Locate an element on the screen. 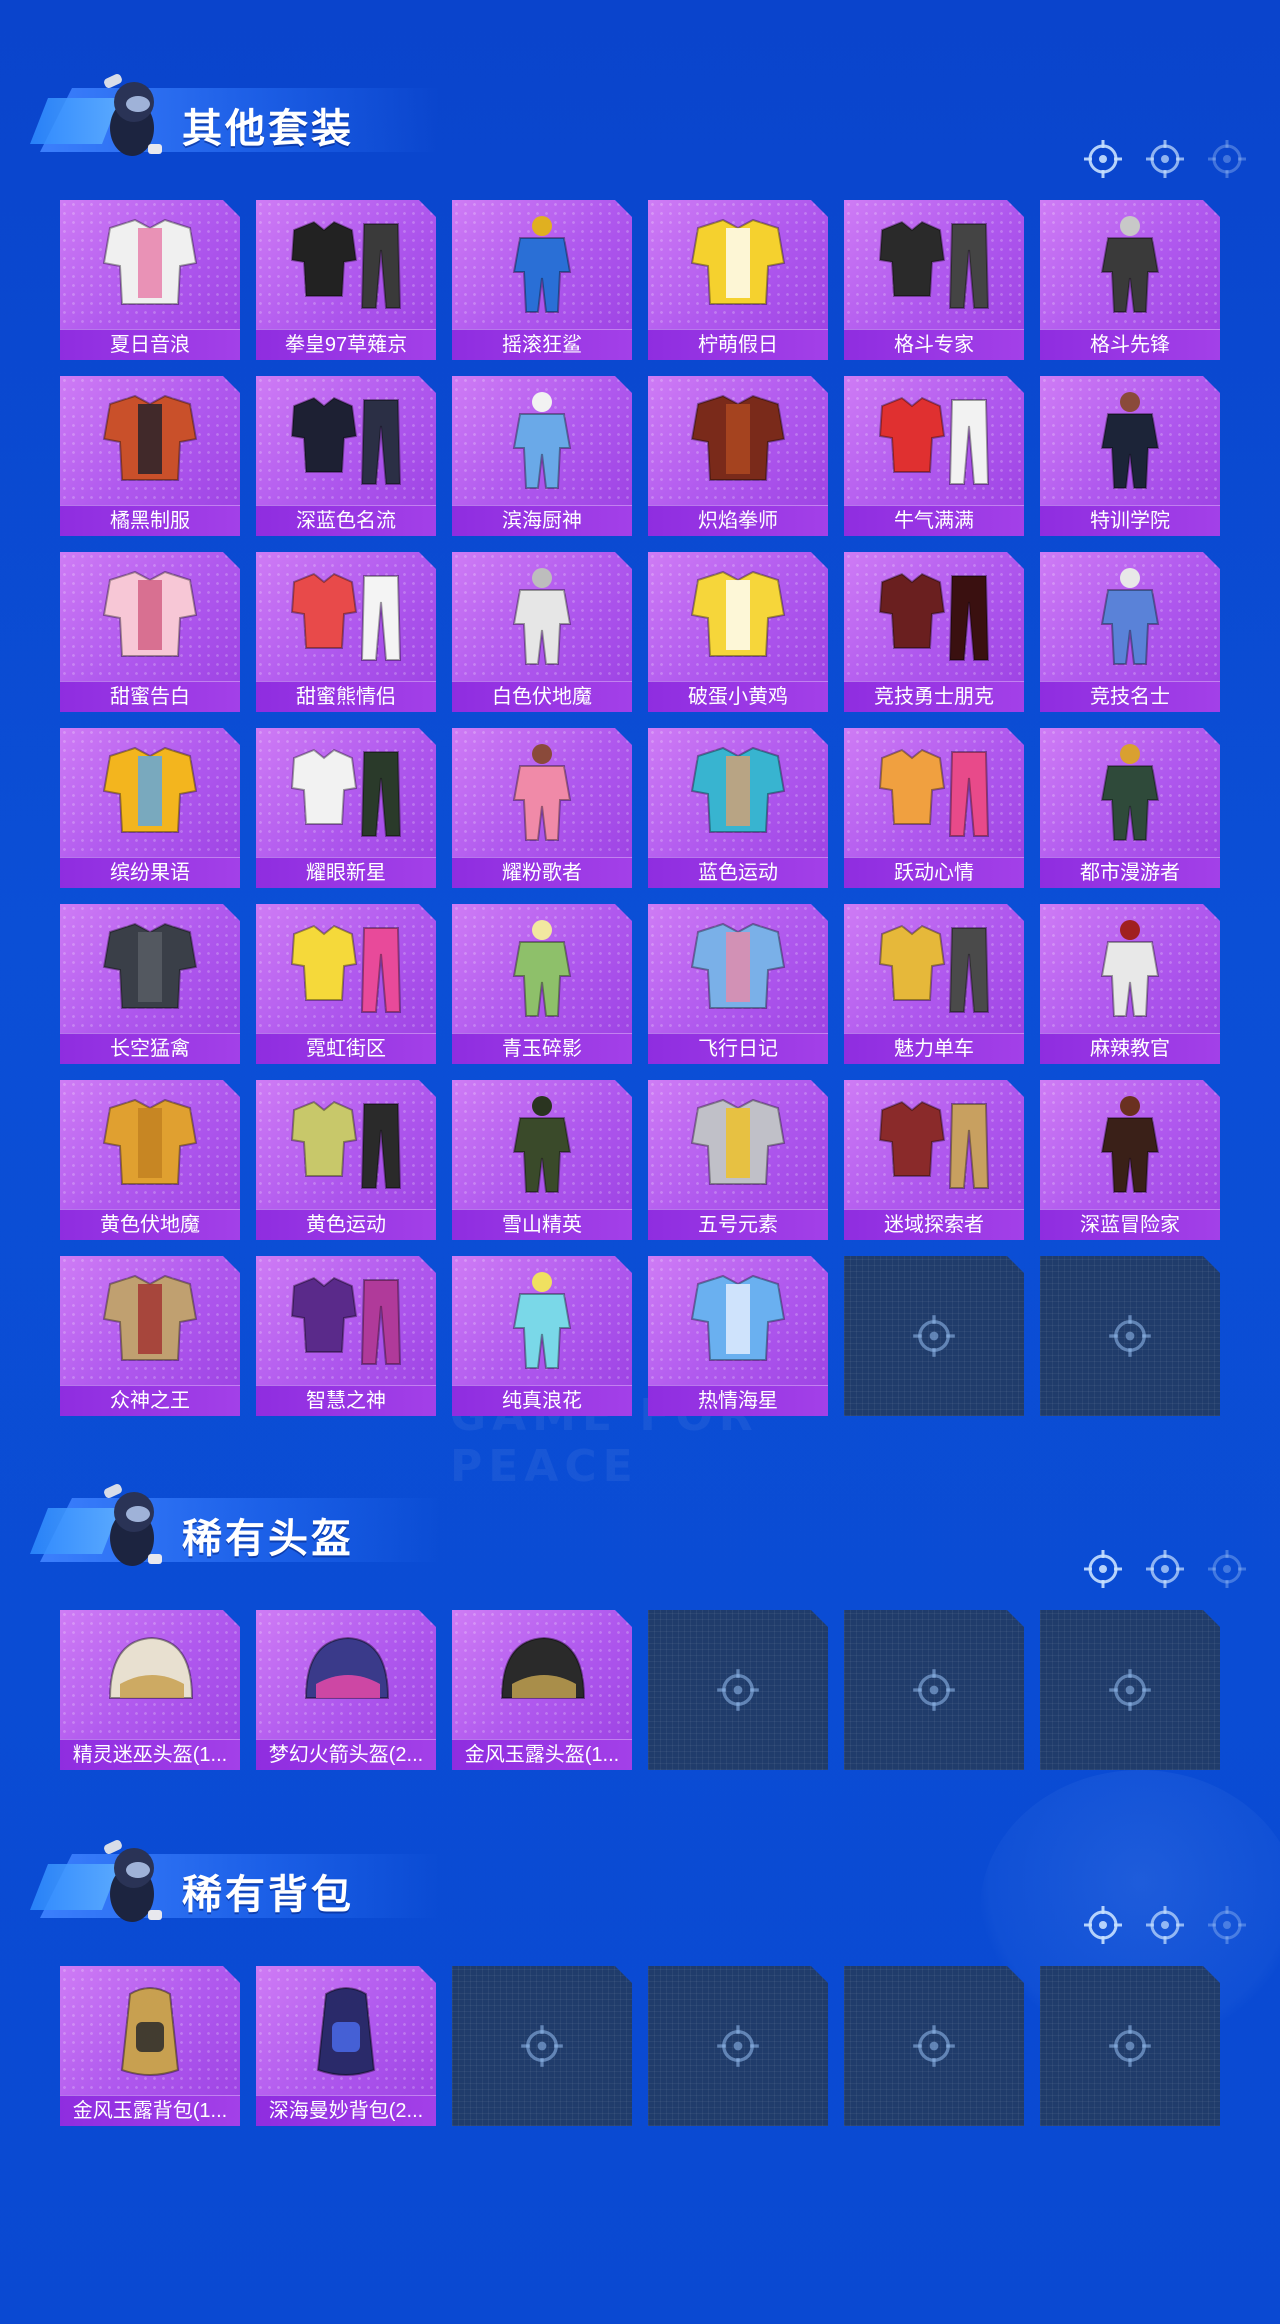  item-card: 霓虹街区 is located at coordinates (346, 984).